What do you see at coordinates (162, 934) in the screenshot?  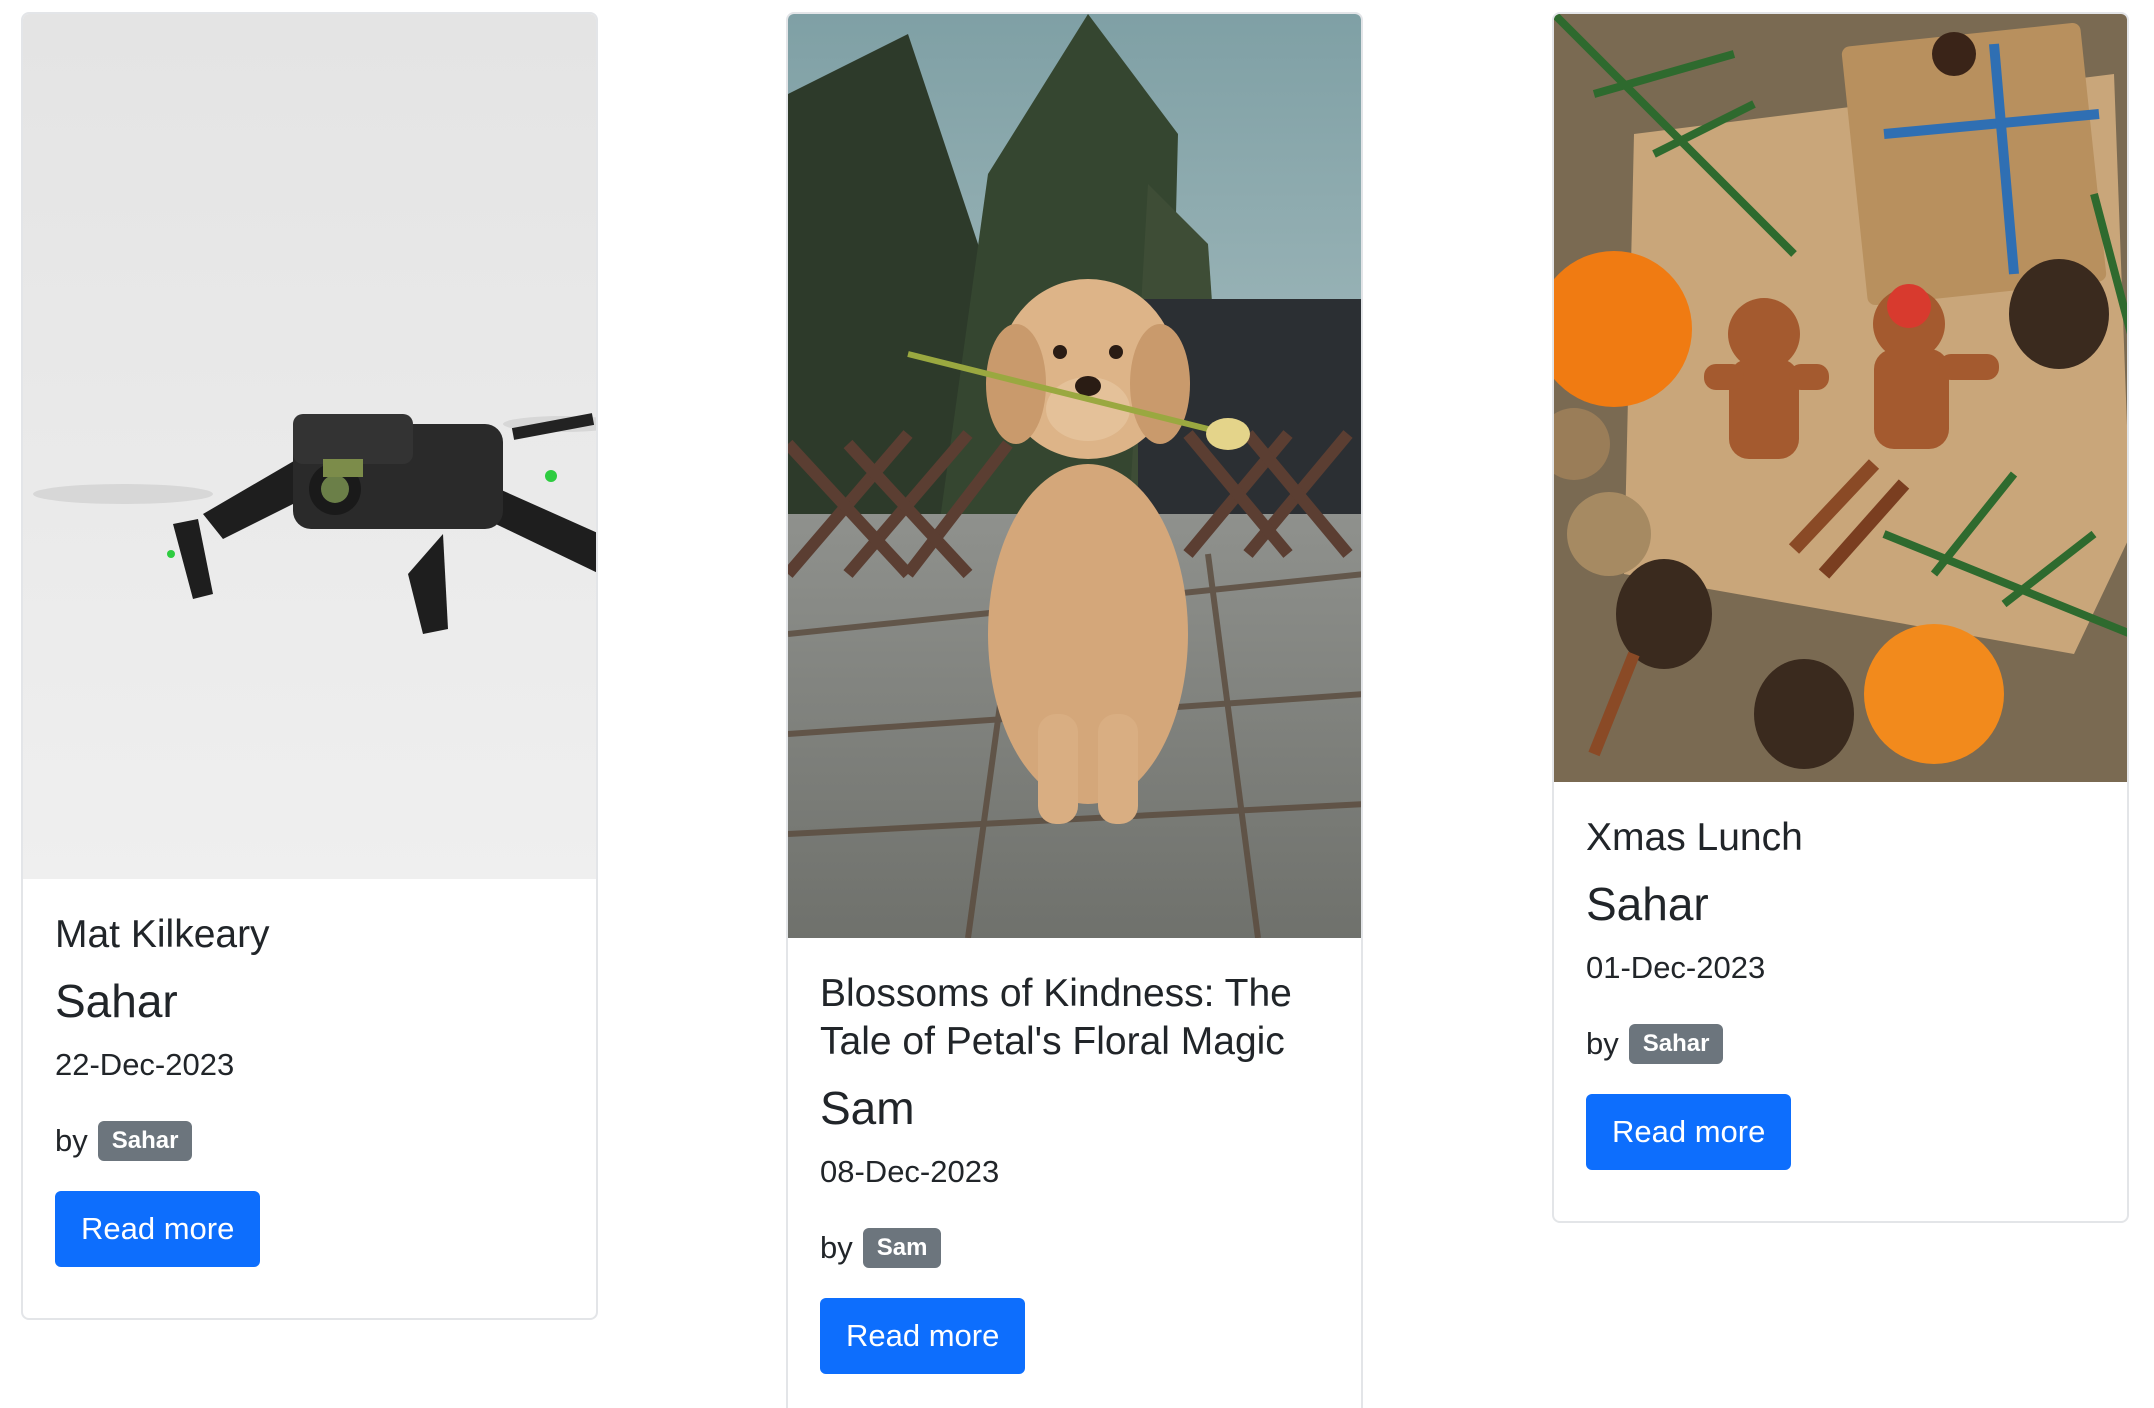 I see `post-title: Mat Kilkeary` at bounding box center [162, 934].